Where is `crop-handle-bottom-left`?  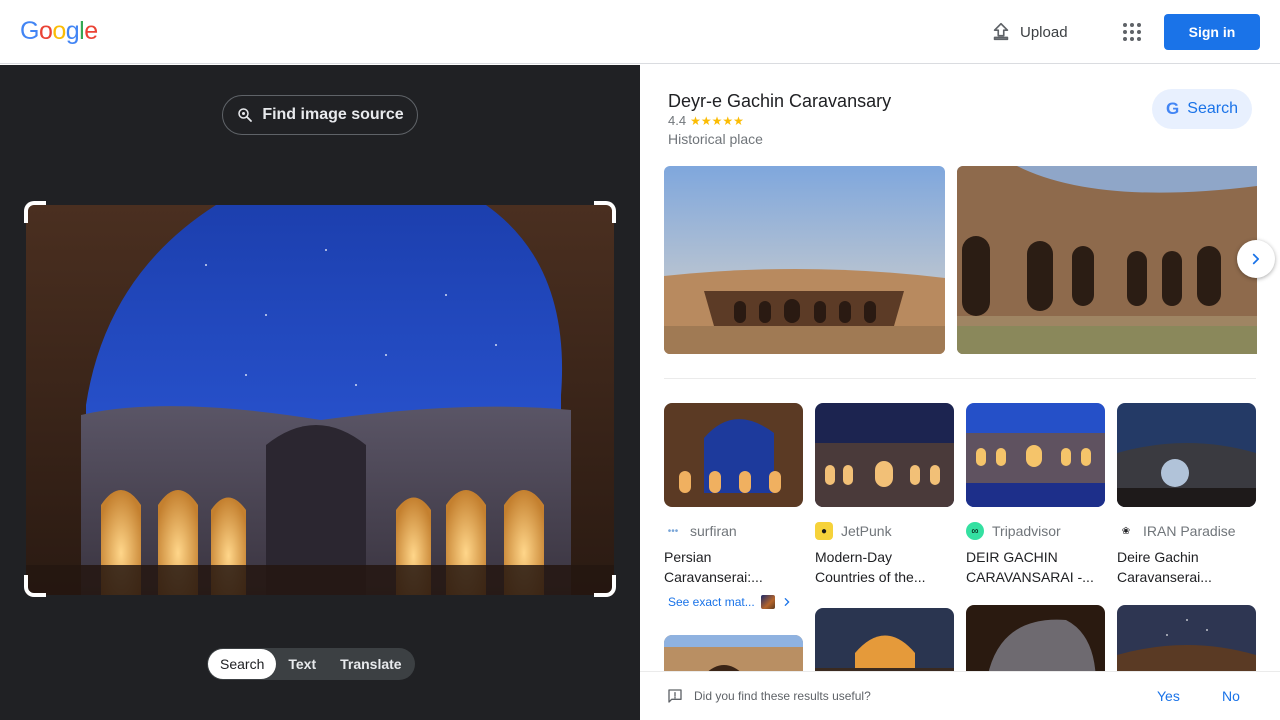
crop-handle-bottom-left is located at coordinates (35, 586).